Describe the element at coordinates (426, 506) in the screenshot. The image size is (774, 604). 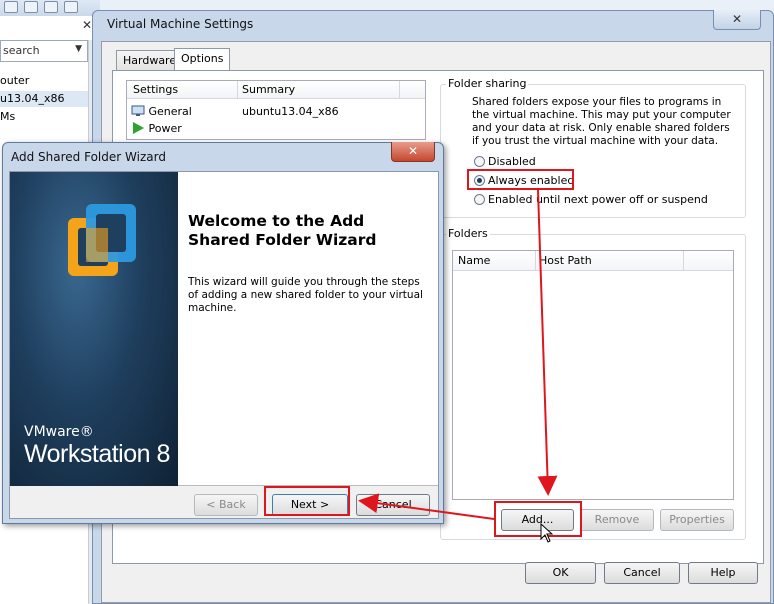
I see `arrow-to-next-button` at that location.